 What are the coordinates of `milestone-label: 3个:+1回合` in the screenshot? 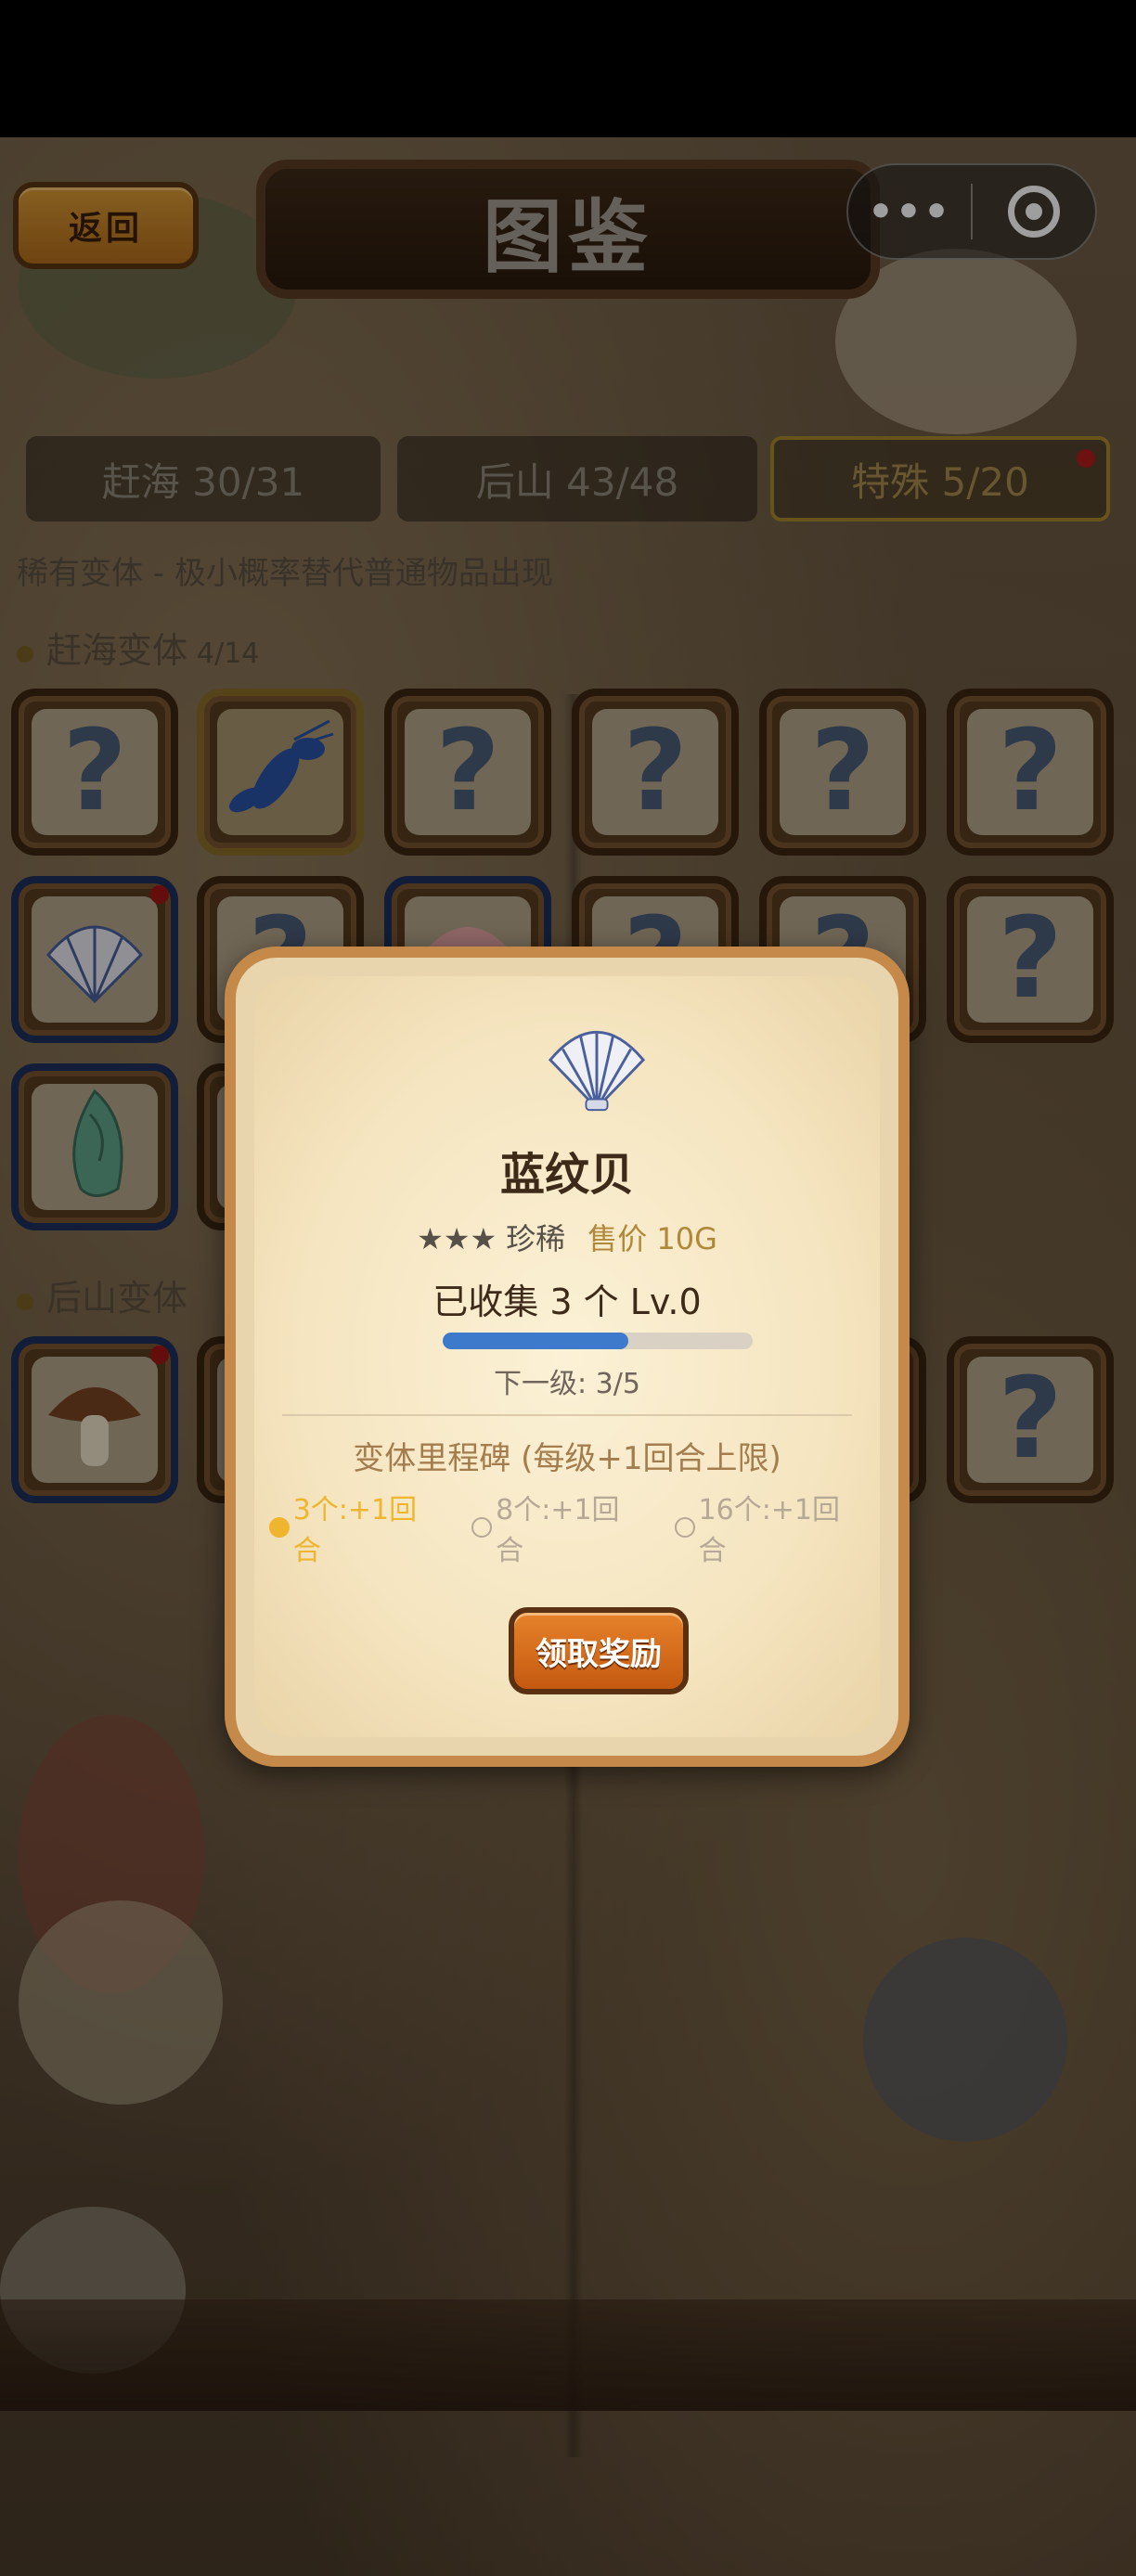 It's located at (355, 1530).